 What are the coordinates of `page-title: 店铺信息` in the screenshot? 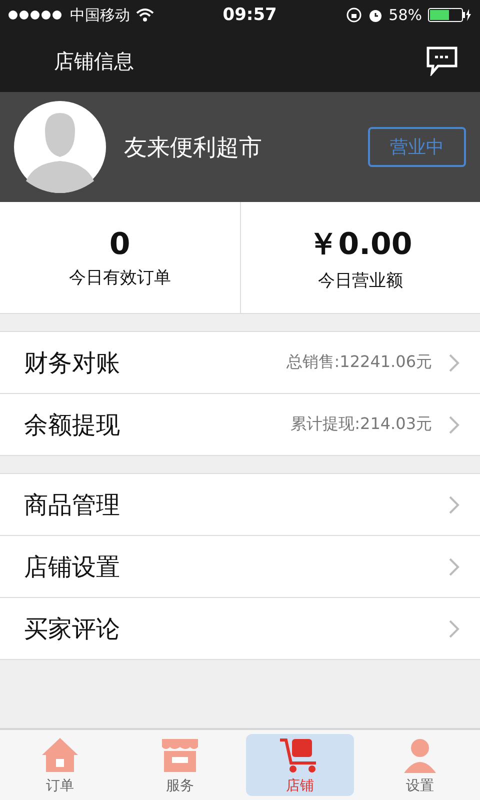 It's located at (94, 61).